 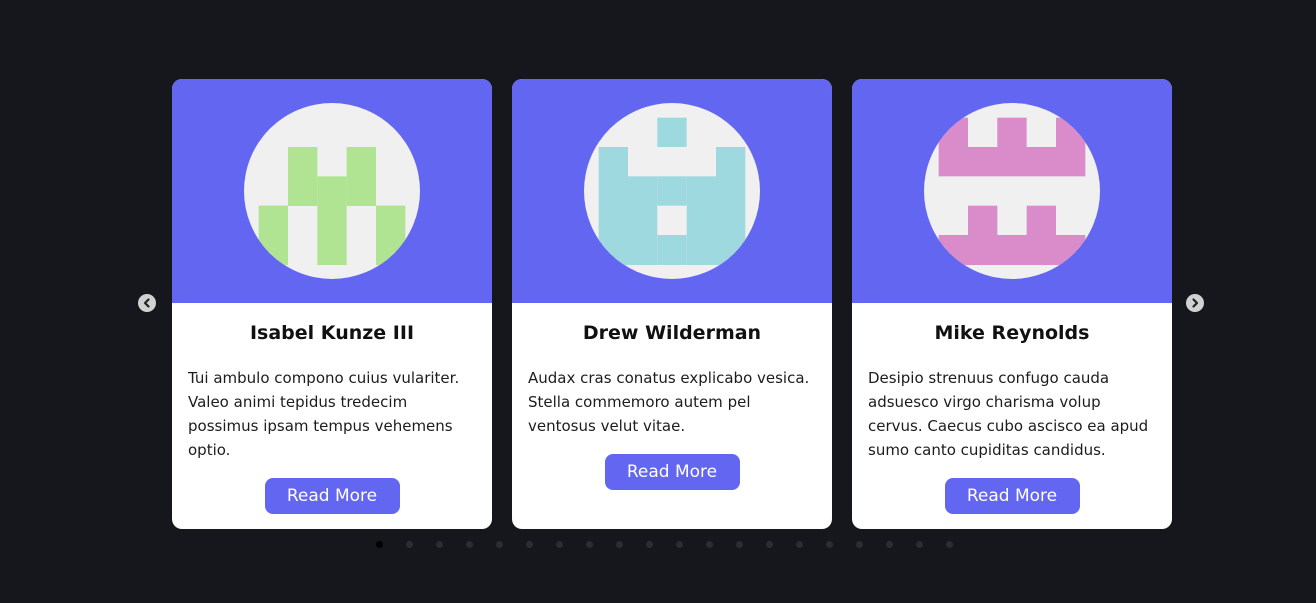 I want to click on prev-slide-button, so click(x=147, y=303).